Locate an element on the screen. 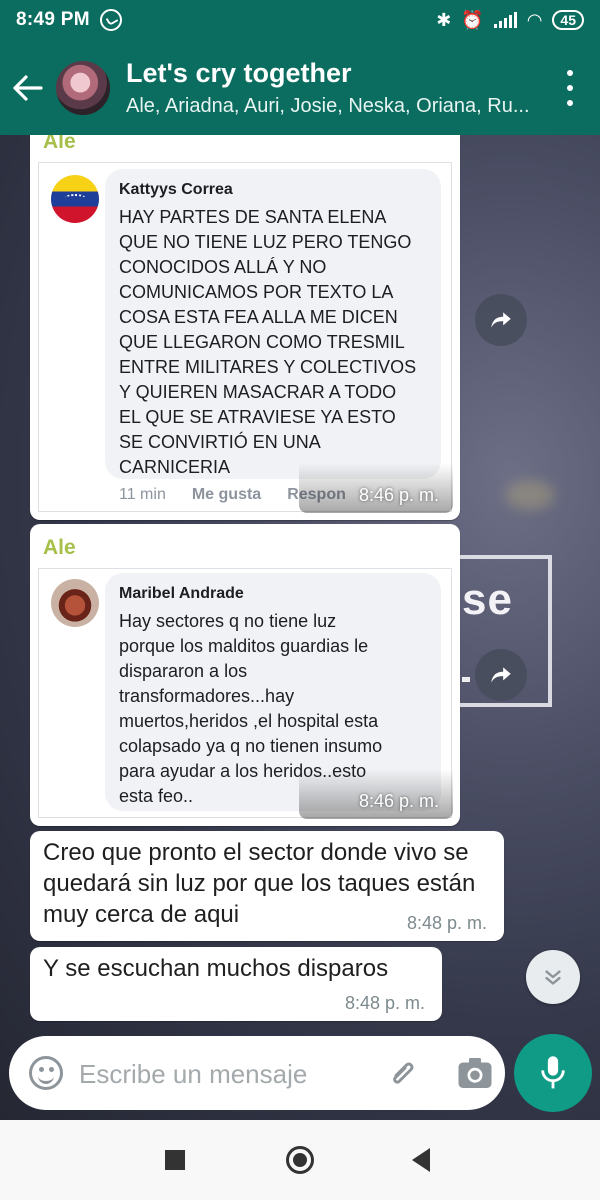  signal-icon is located at coordinates (505, 20).